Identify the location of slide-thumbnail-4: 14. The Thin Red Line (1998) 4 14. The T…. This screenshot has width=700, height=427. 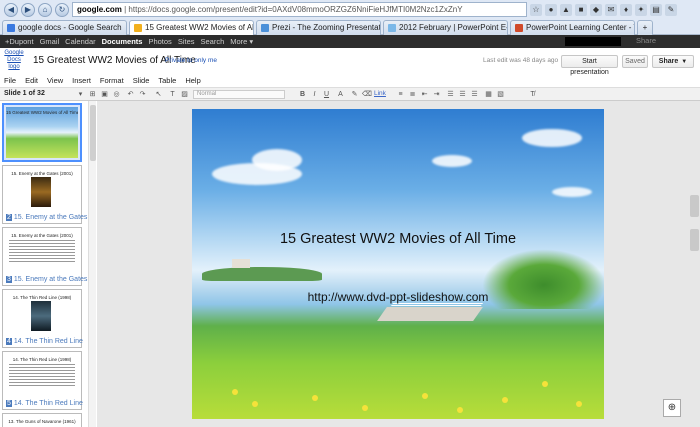
(42, 318).